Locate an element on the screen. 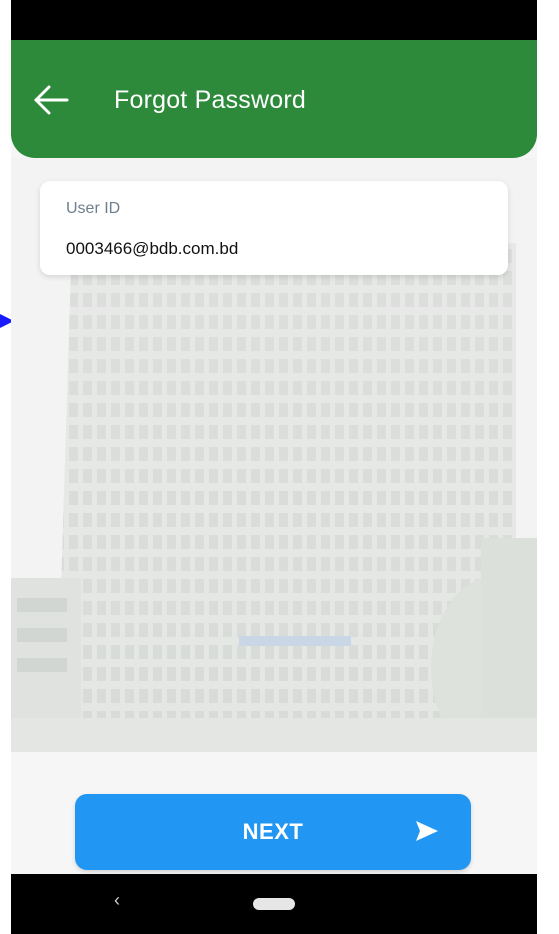 This screenshot has height=934, width=559. system-nav-bar: ‹ is located at coordinates (274, 904).